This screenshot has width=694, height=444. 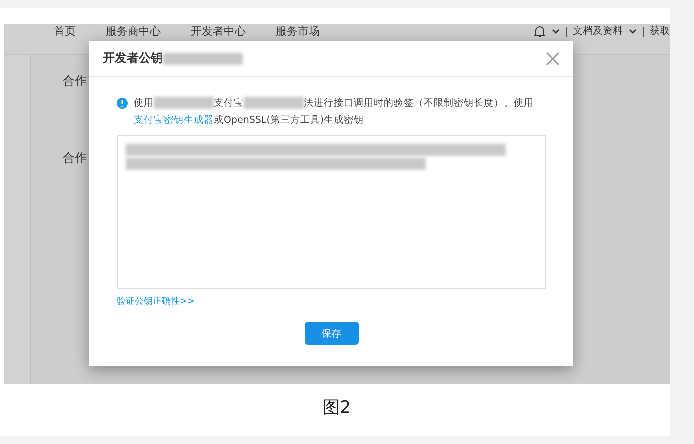 What do you see at coordinates (540, 31) in the screenshot?
I see `bell-icon` at bounding box center [540, 31].